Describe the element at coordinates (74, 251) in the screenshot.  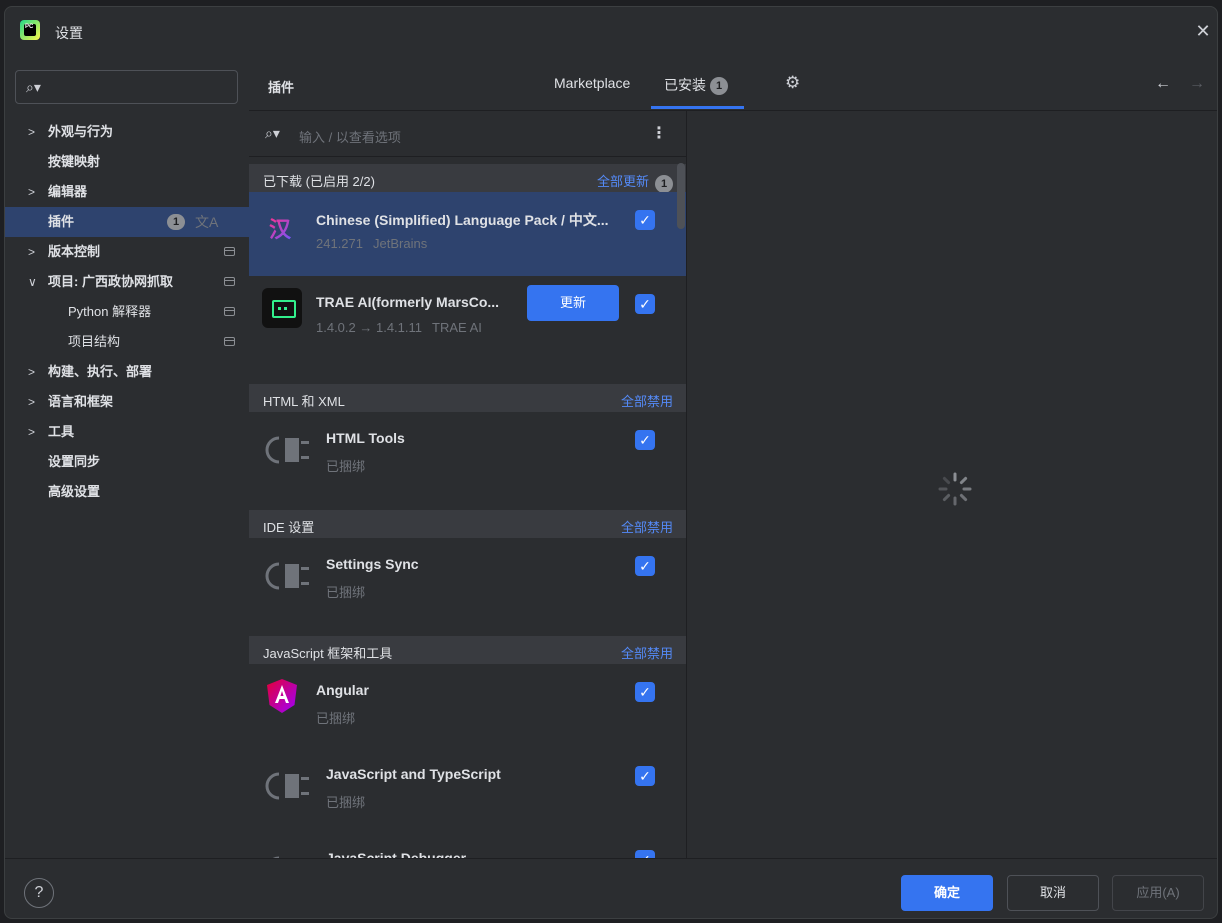
I see `sidebar-item-label: 版本控制` at that location.